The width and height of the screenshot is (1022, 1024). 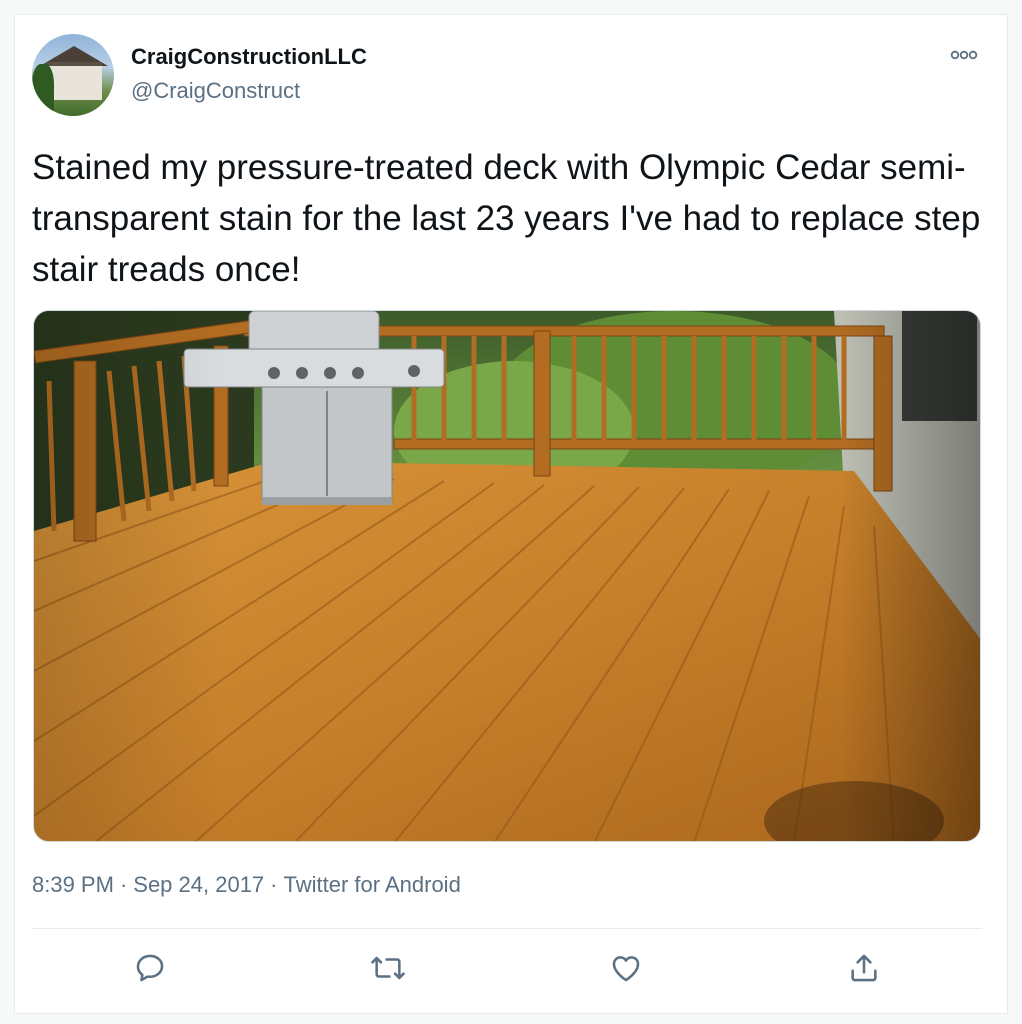 I want to click on avatar-house, so click(x=74, y=81).